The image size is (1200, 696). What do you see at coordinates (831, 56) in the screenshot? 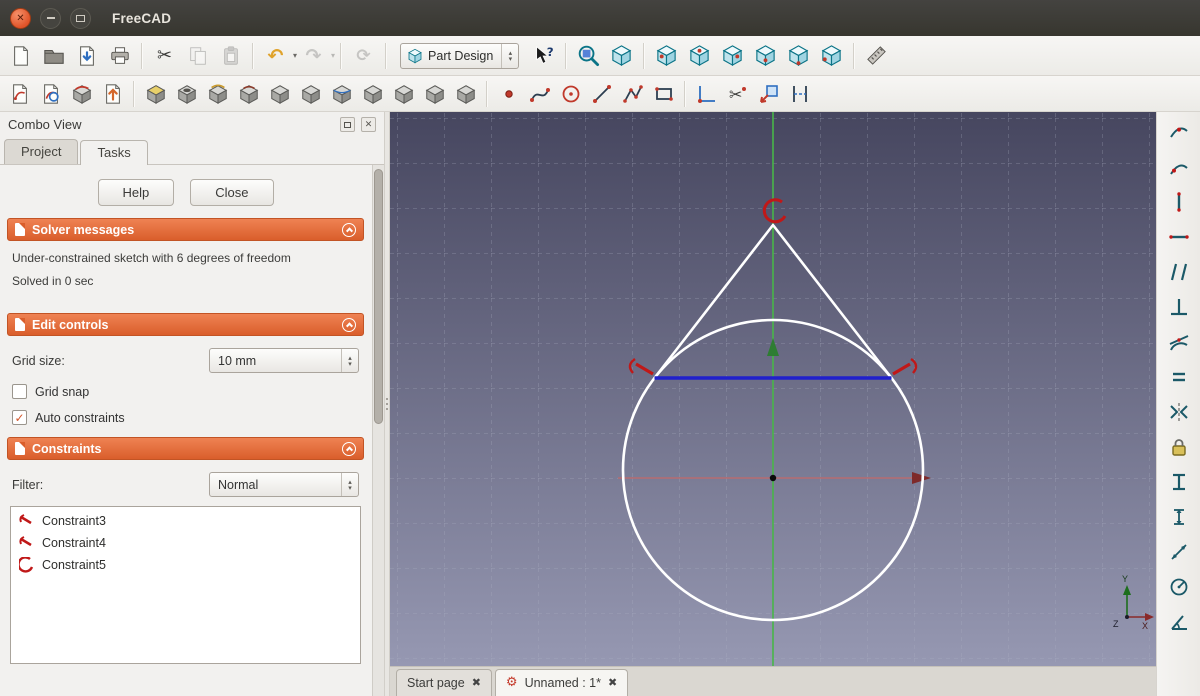
I see `left-view-button` at bounding box center [831, 56].